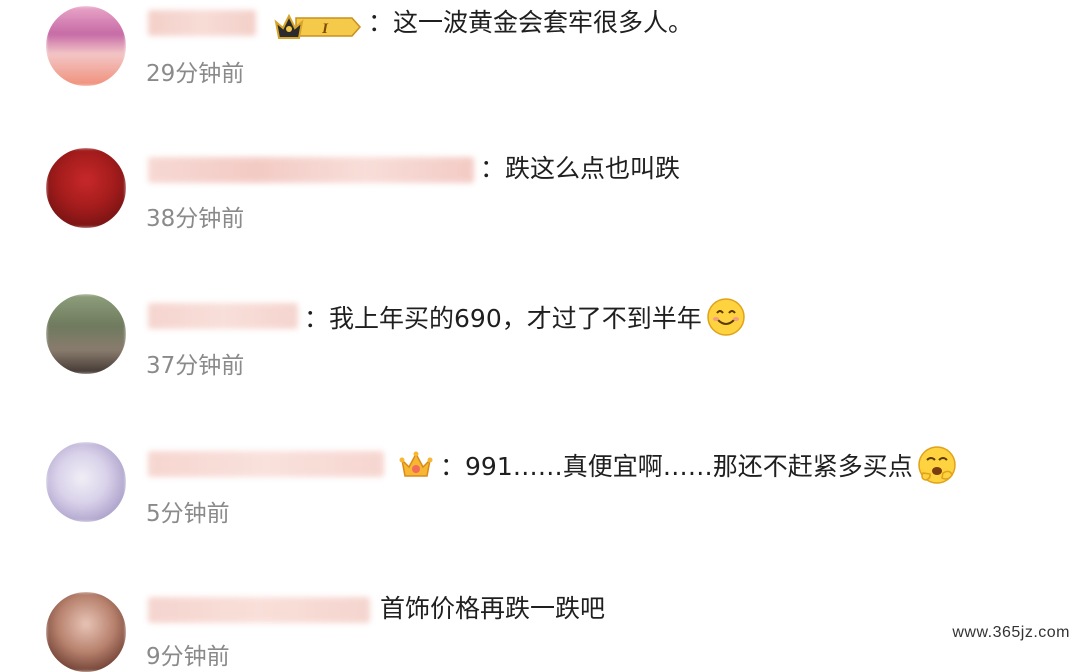 This screenshot has height=672, width=1080. I want to click on crown-badge, so click(416, 466).